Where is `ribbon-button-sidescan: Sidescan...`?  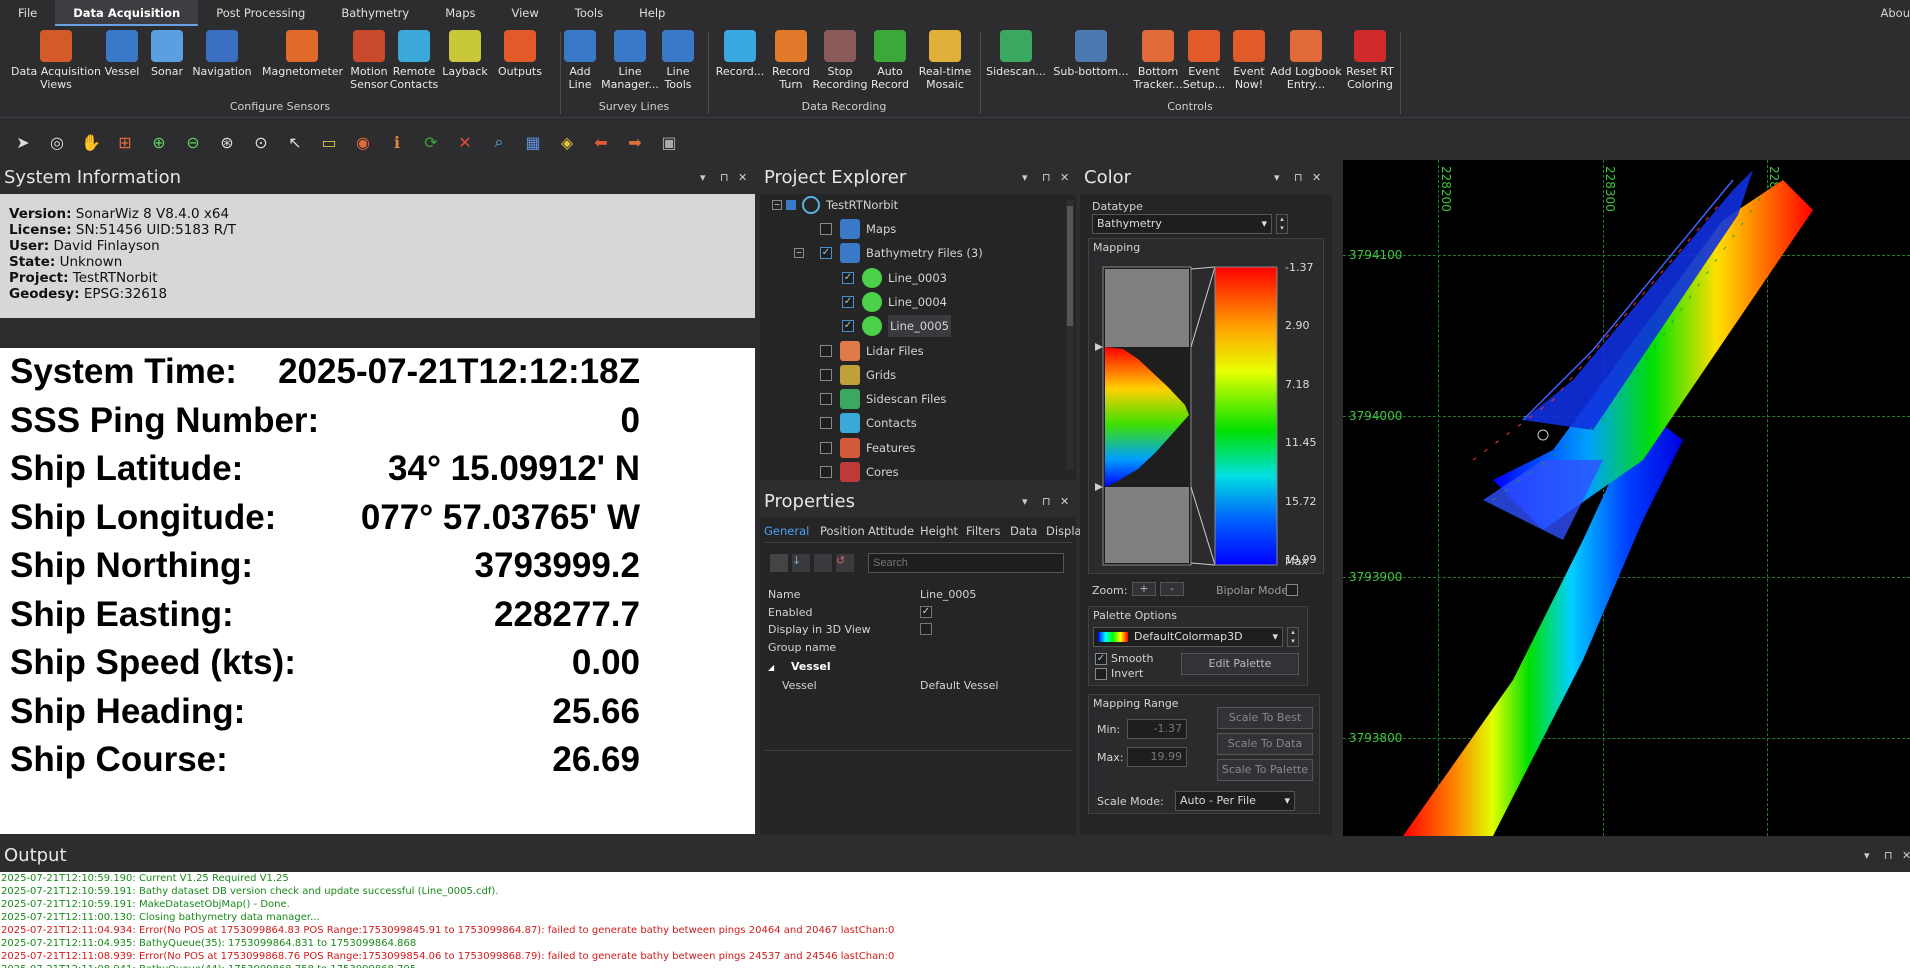
ribbon-button-sidescan: Sidescan... is located at coordinates (1016, 54).